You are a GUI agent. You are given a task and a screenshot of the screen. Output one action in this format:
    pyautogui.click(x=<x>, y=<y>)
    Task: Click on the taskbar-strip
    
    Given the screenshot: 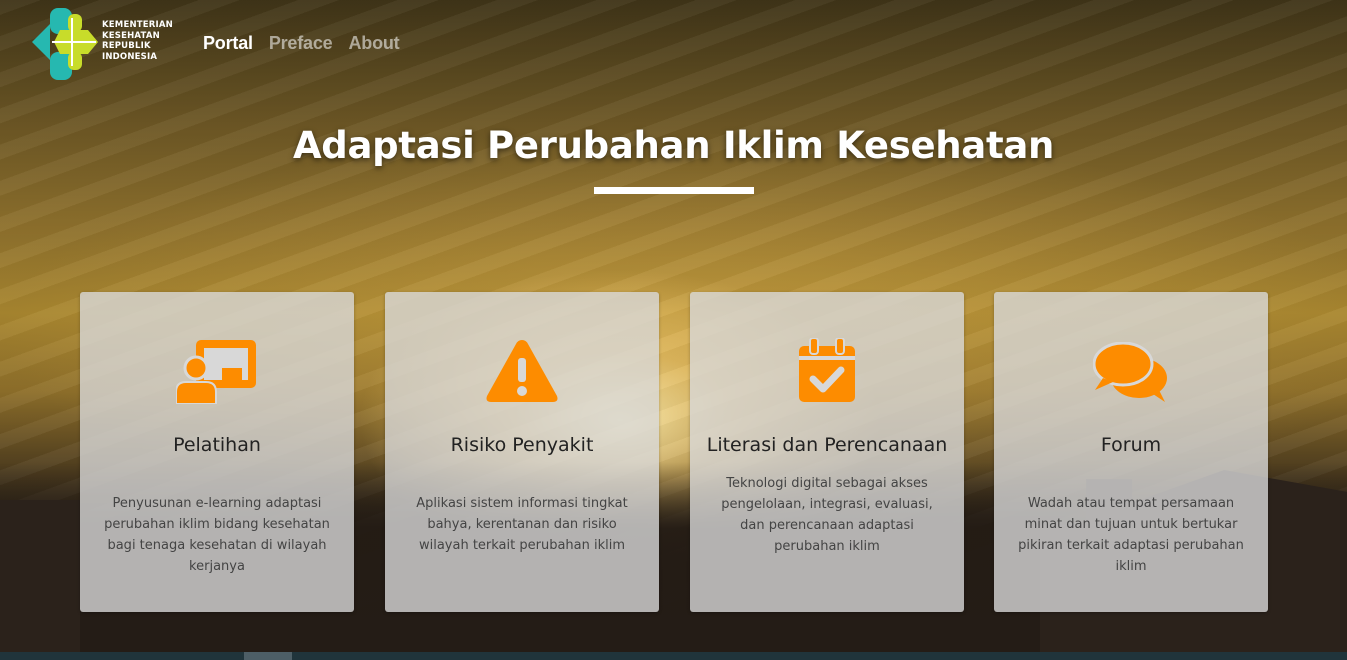 What is the action you would take?
    pyautogui.click(x=673, y=656)
    